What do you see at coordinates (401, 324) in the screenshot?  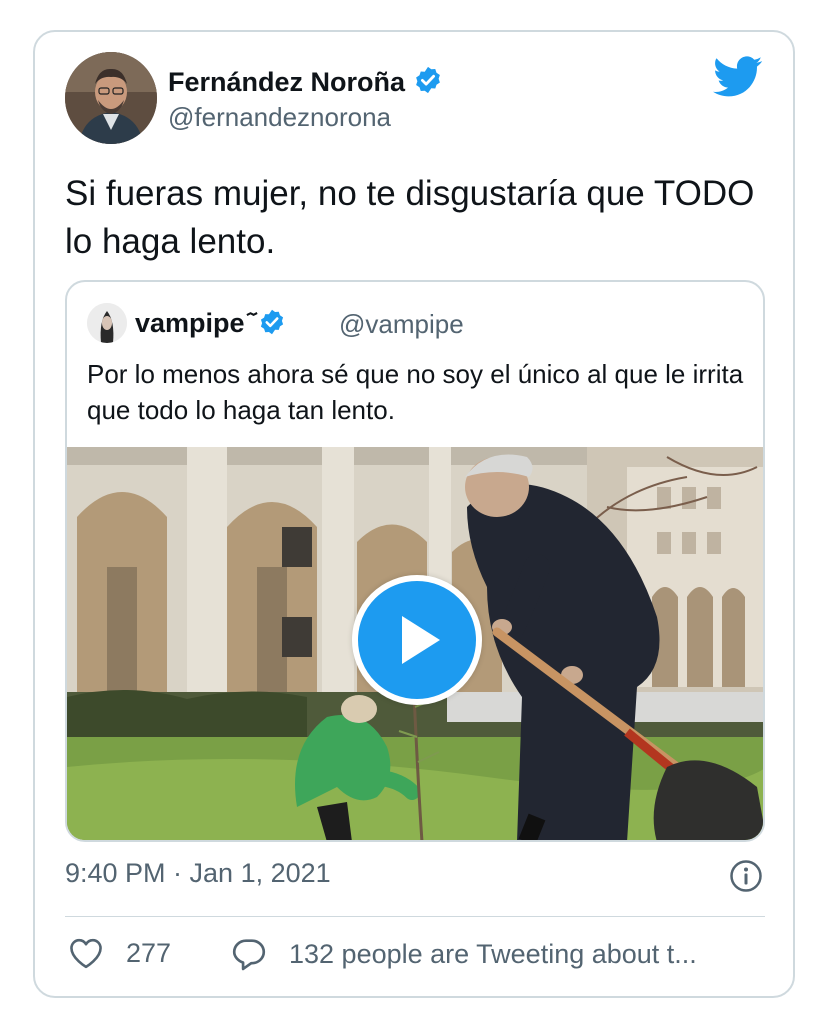 I see `quoted-author-handle: @vampipe` at bounding box center [401, 324].